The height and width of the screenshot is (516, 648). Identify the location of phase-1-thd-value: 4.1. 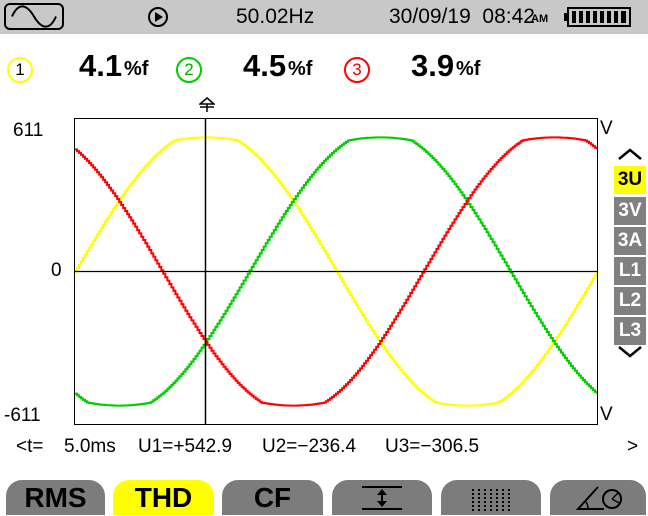
(101, 65).